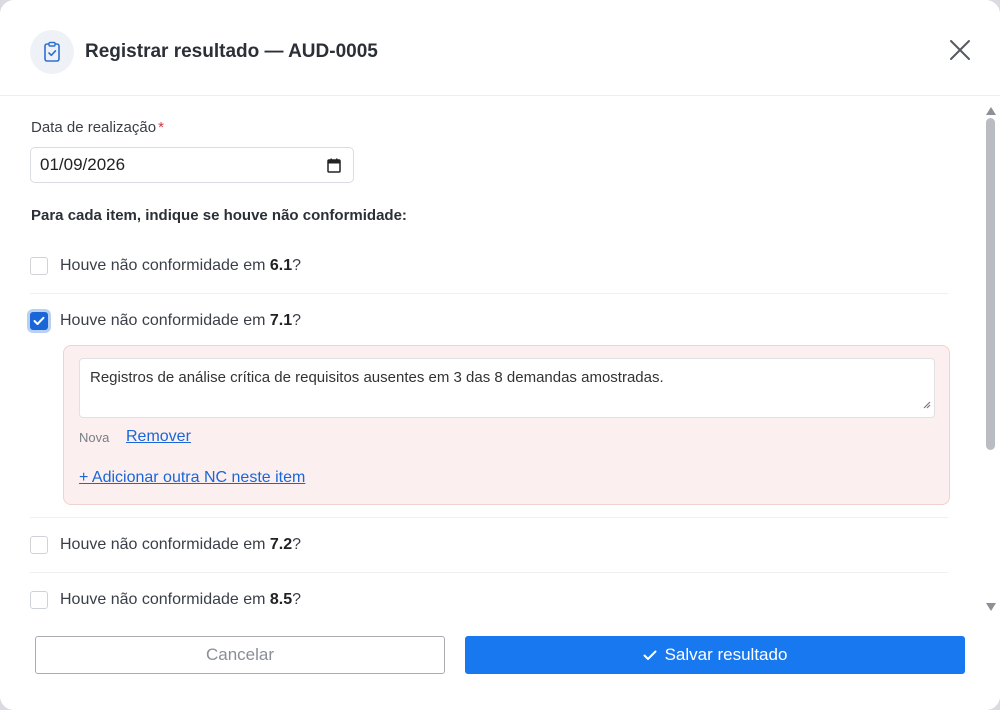  I want to click on checkmark-icon, so click(39, 320).